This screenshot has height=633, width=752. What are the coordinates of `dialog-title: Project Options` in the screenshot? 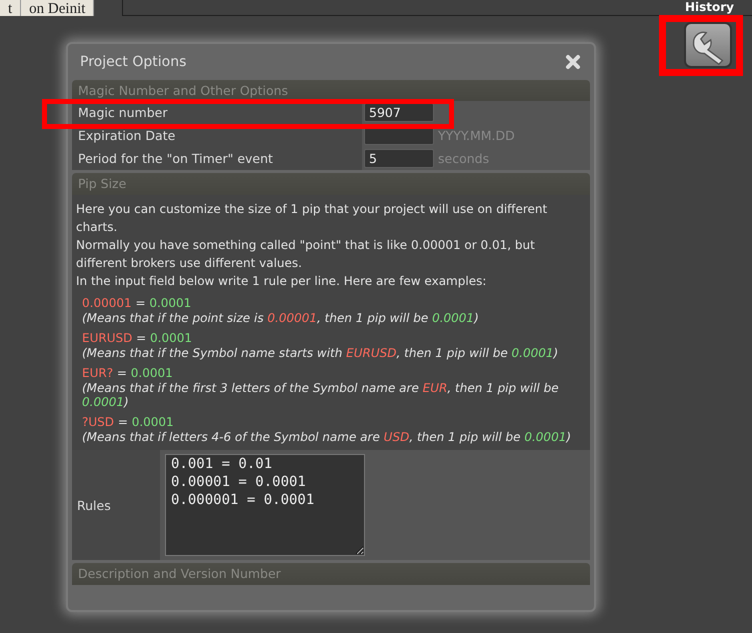 It's located at (133, 62).